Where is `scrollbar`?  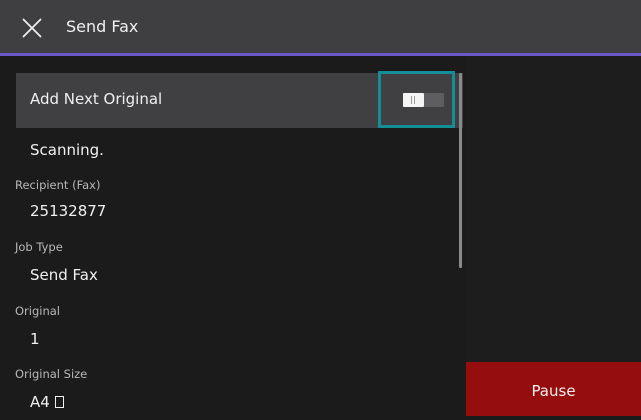 scrollbar is located at coordinates (460, 170).